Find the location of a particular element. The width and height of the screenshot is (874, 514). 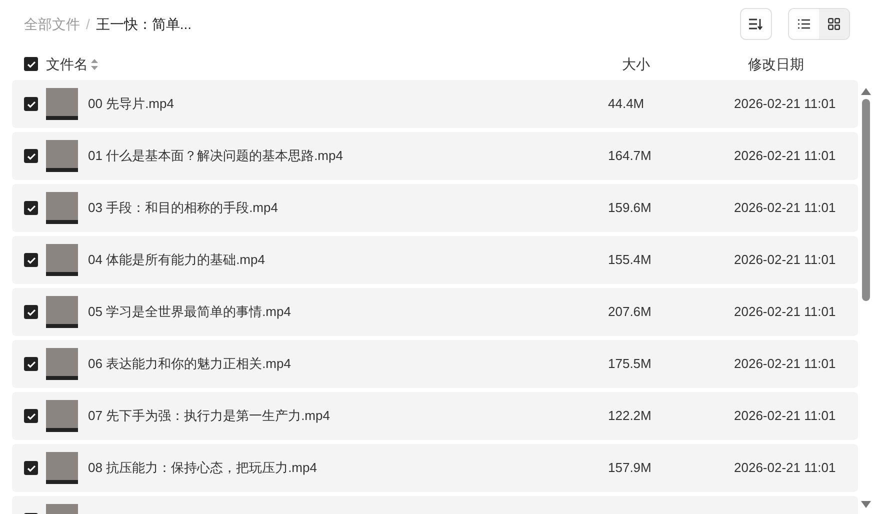

column-header: 文件名 is located at coordinates (67, 64).